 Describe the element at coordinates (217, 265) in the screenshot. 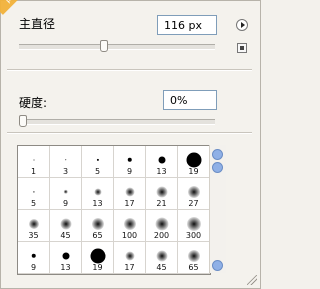

I see `scroll-end-button` at that location.